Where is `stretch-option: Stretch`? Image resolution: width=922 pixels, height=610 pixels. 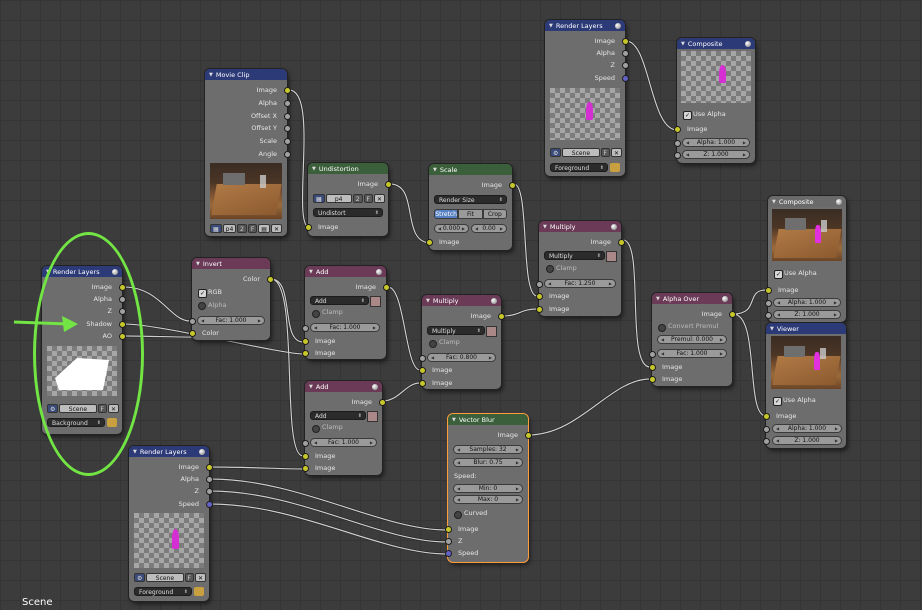 stretch-option: Stretch is located at coordinates (446, 214).